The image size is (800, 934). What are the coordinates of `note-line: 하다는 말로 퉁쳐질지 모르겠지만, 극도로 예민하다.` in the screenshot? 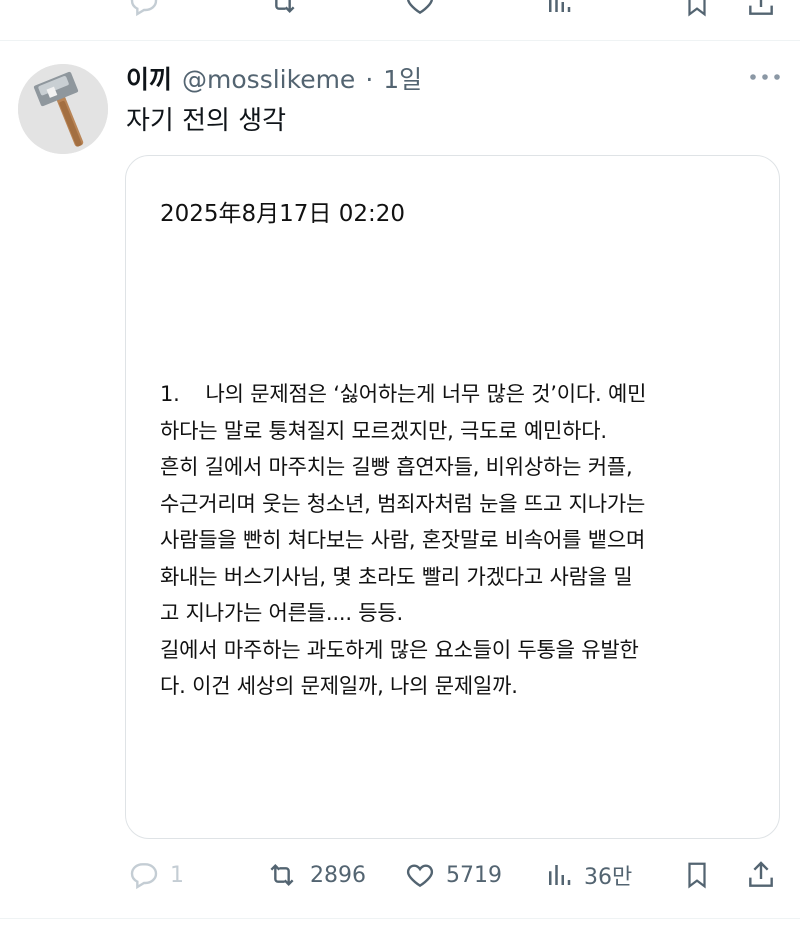 It's located at (383, 430).